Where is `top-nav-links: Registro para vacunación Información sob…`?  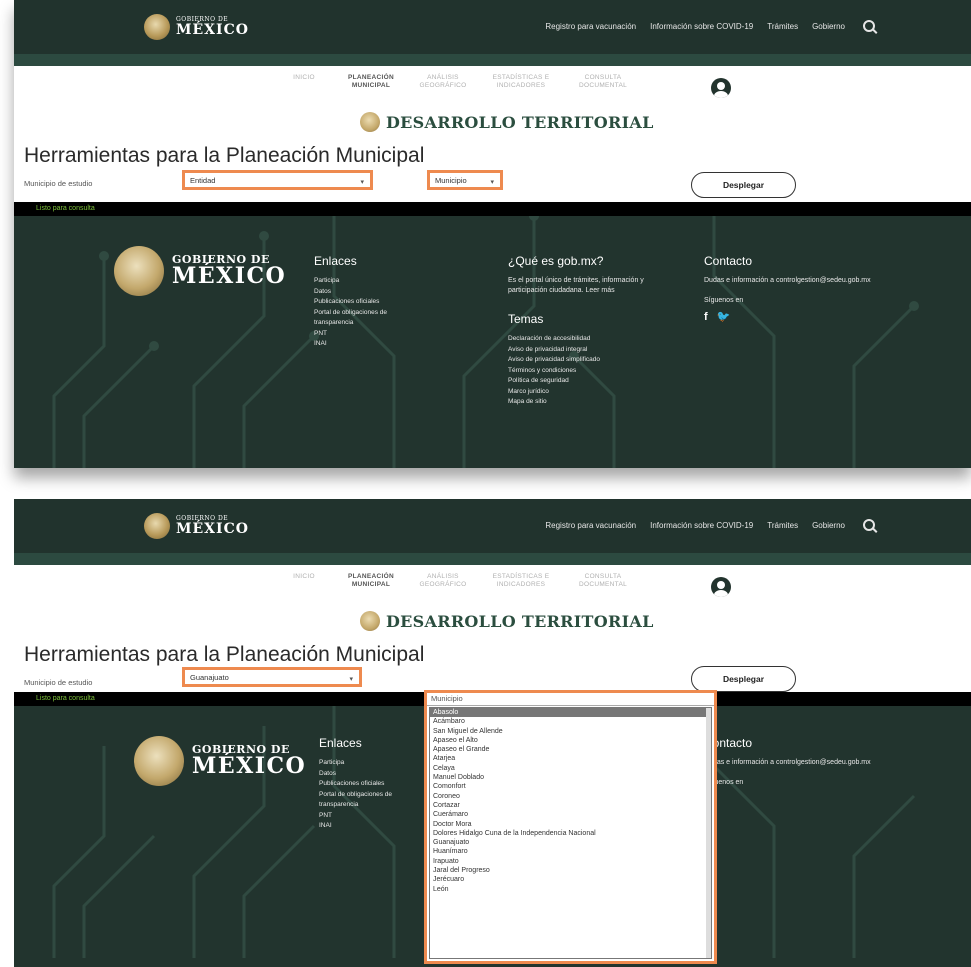
top-nav-links: Registro para vacunación Información sob… is located at coordinates (710, 26).